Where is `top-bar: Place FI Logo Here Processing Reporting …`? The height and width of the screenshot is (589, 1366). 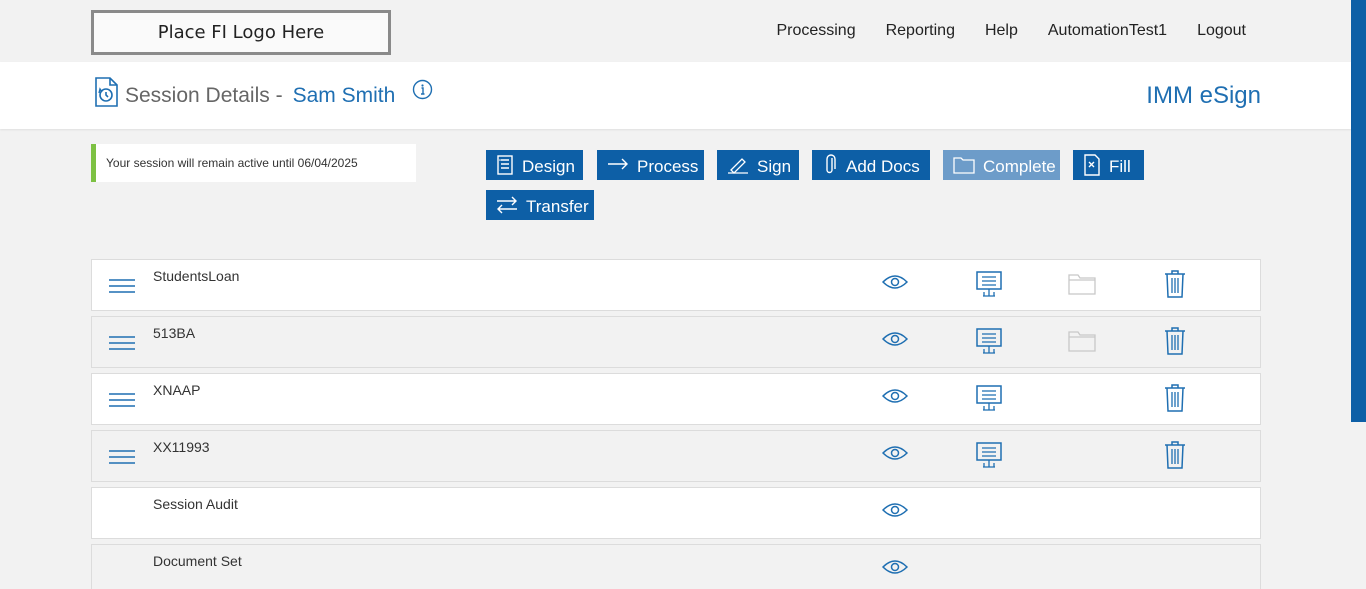
top-bar: Place FI Logo Here Processing Reporting … is located at coordinates (683, 31).